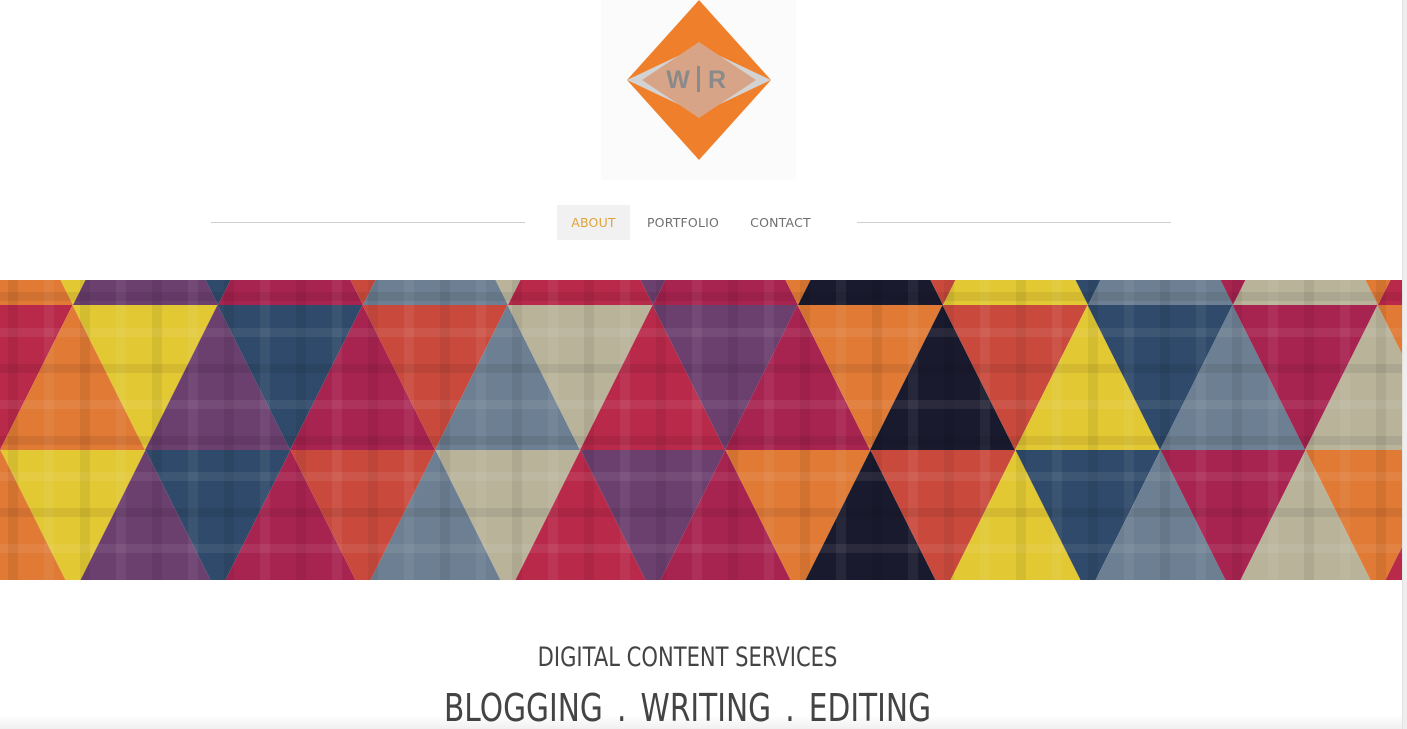  I want to click on main-navigation: ABOUT PORTFOLIO CONTACT, so click(701, 222).